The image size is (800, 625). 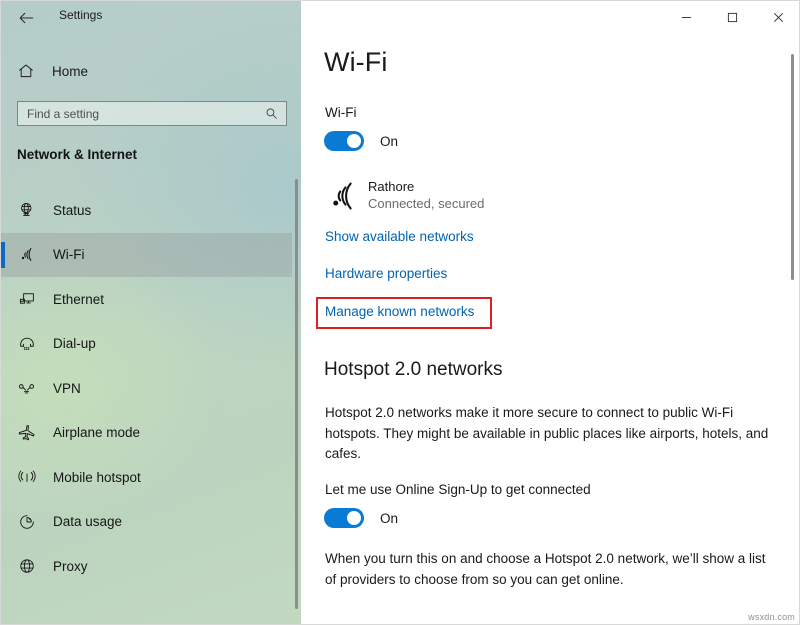 What do you see at coordinates (146, 566) in the screenshot?
I see `sidebar-item-proxy: Proxy` at bounding box center [146, 566].